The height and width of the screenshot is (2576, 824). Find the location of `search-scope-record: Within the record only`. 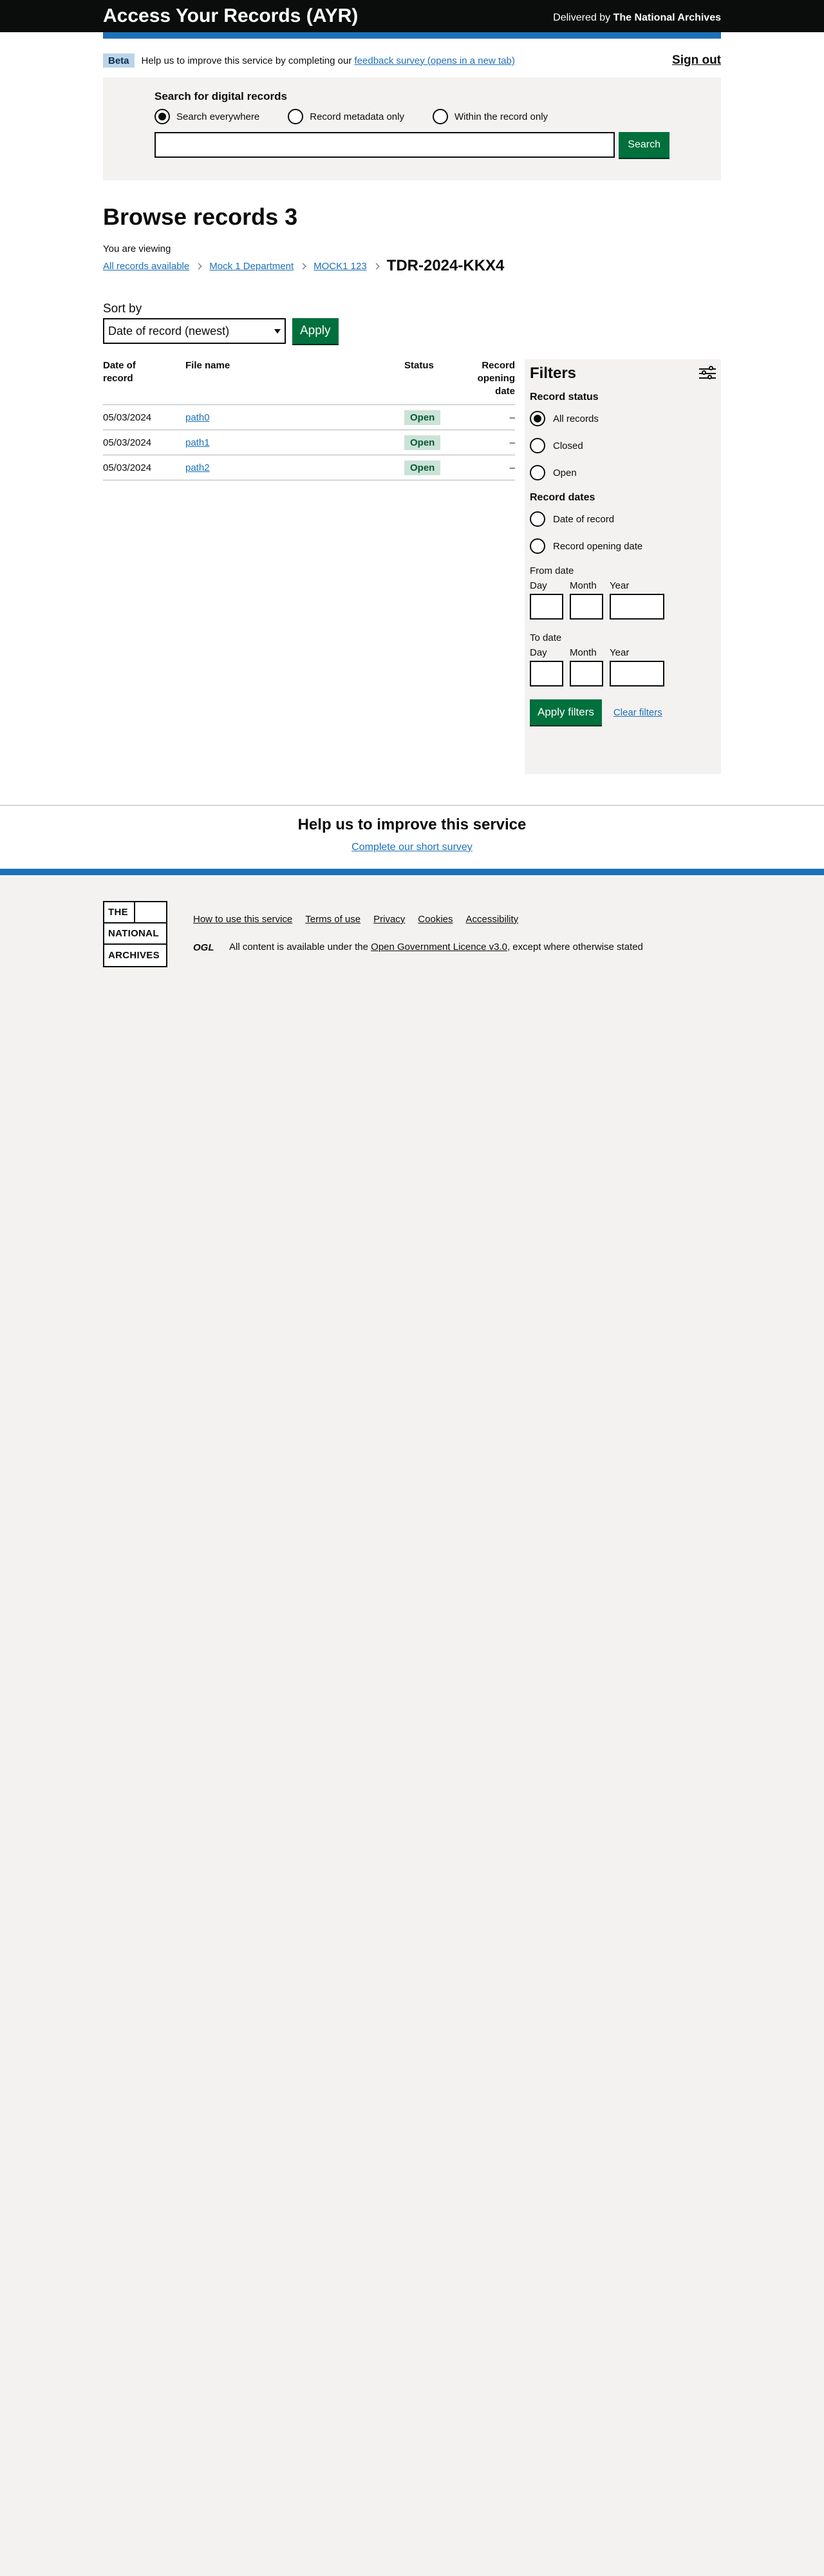

search-scope-record: Within the record only is located at coordinates (490, 116).